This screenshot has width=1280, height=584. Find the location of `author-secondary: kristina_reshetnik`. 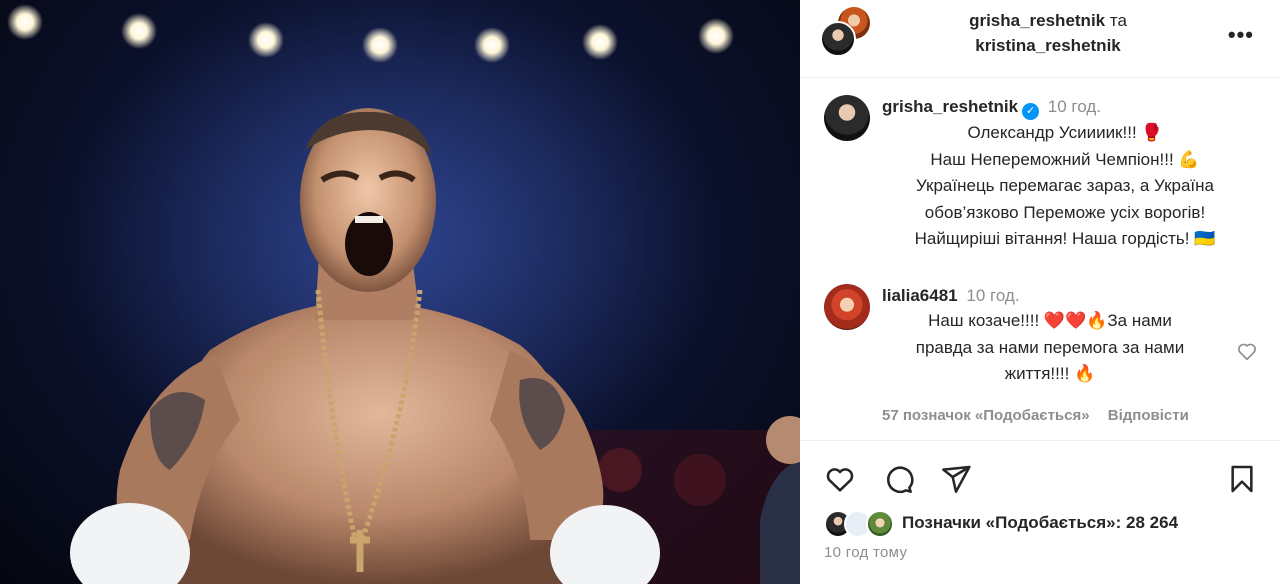

author-secondary: kristina_reshetnik is located at coordinates (1048, 45).